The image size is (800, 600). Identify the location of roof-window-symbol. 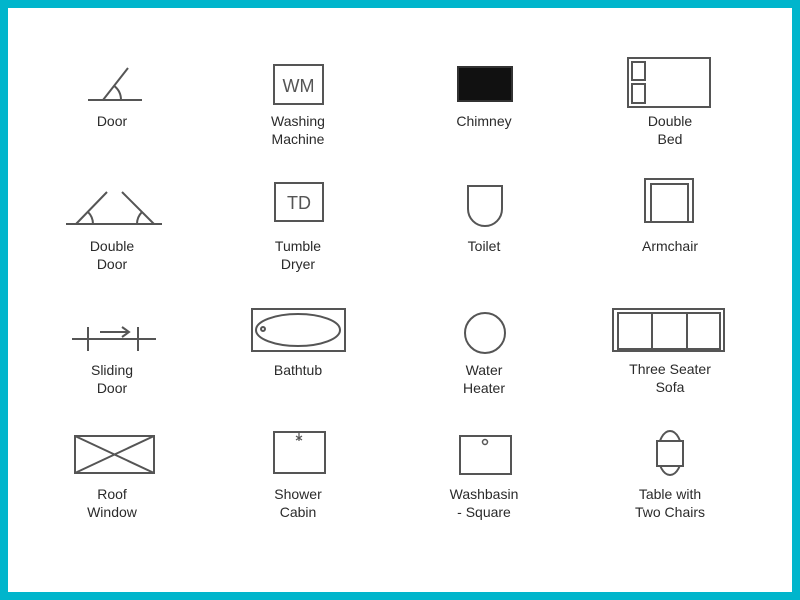
(114, 454).